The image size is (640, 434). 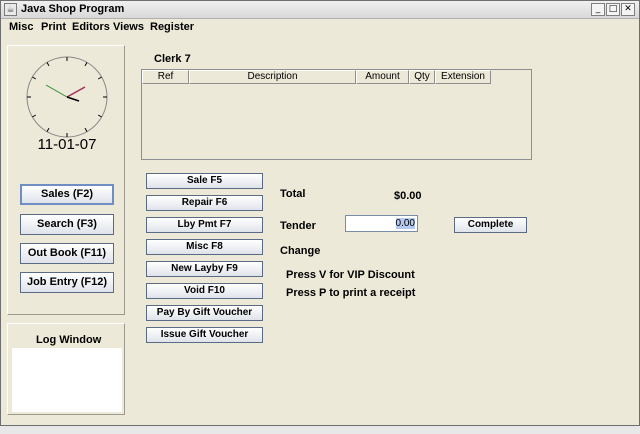 What do you see at coordinates (408, 196) in the screenshot?
I see `total-value: $0.00` at bounding box center [408, 196].